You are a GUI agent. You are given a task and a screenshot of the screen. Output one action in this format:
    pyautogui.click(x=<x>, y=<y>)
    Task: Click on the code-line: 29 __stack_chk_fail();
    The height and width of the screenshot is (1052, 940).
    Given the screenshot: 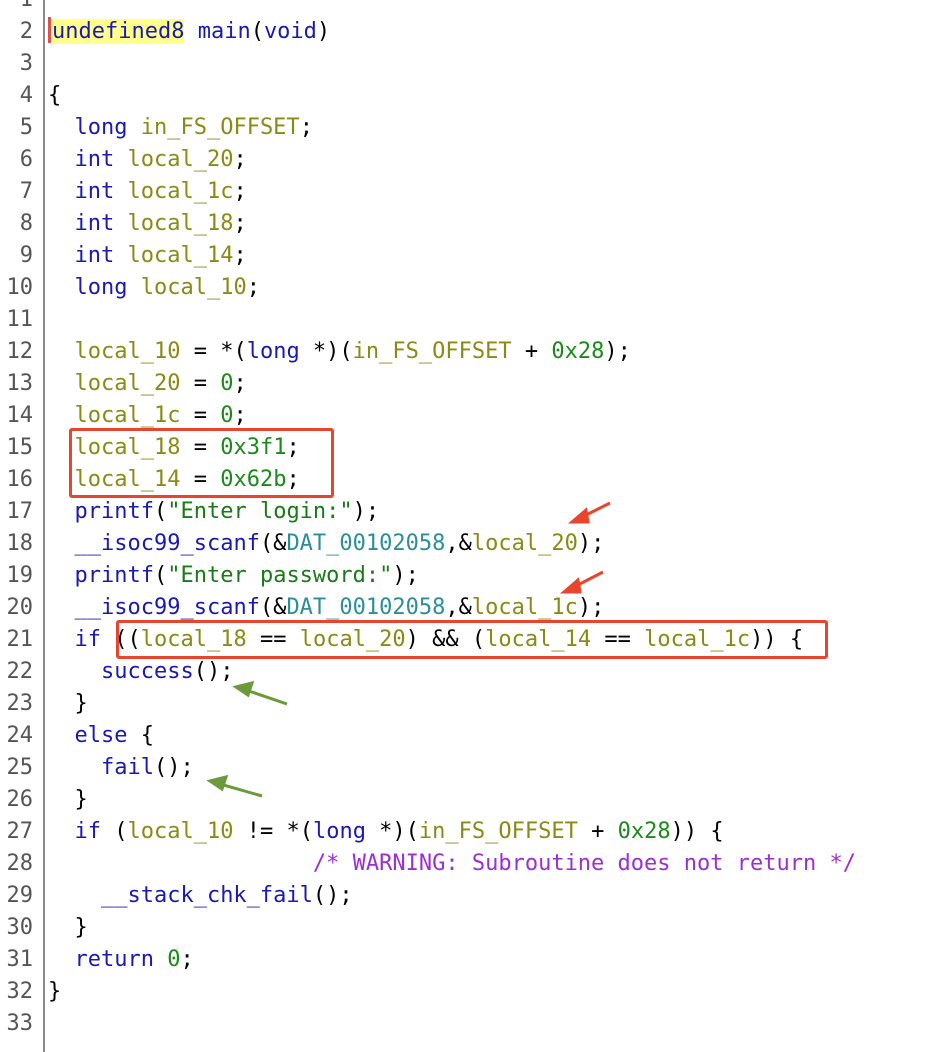 What is the action you would take?
    pyautogui.click(x=470, y=896)
    